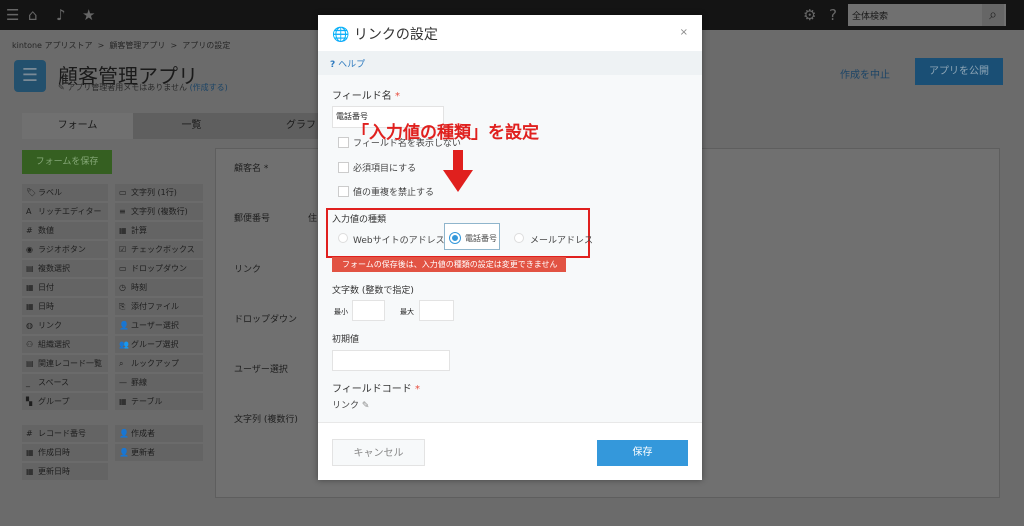 This screenshot has width=1024, height=526. I want to click on publish-app-button: アプリを公開, so click(959, 71).